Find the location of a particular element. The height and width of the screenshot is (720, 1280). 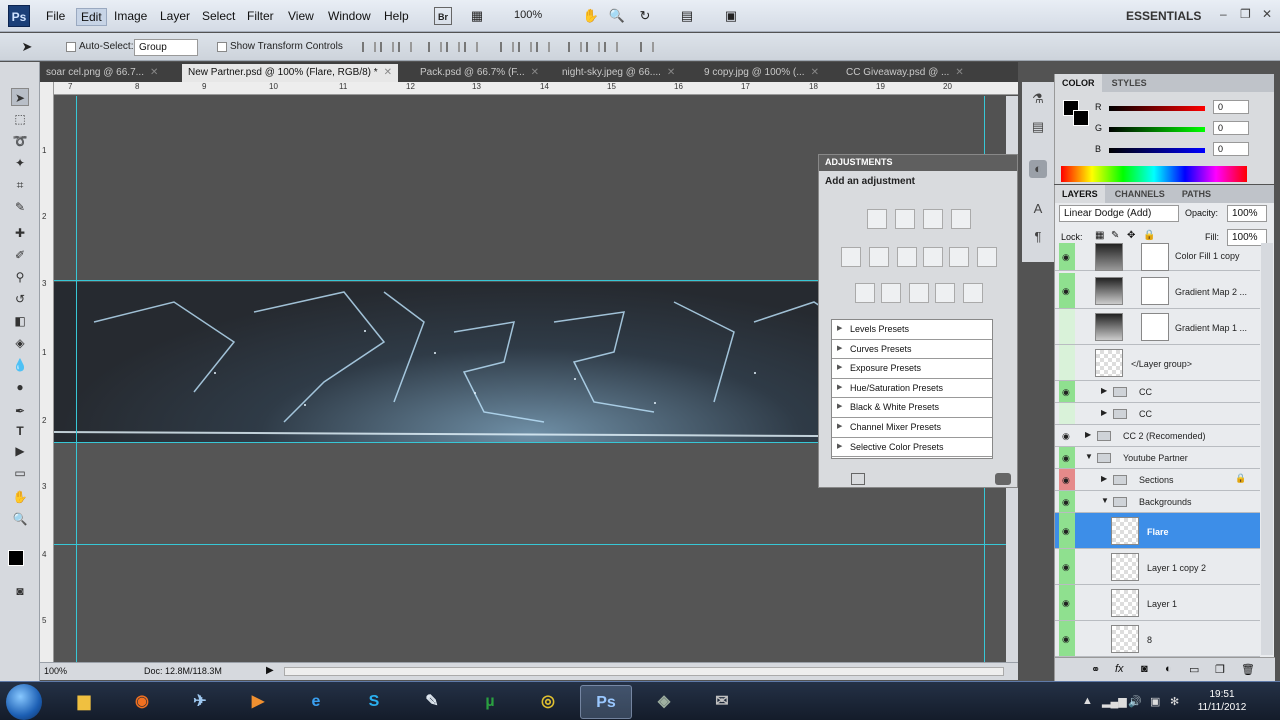

blue-slider is located at coordinates (1157, 150).